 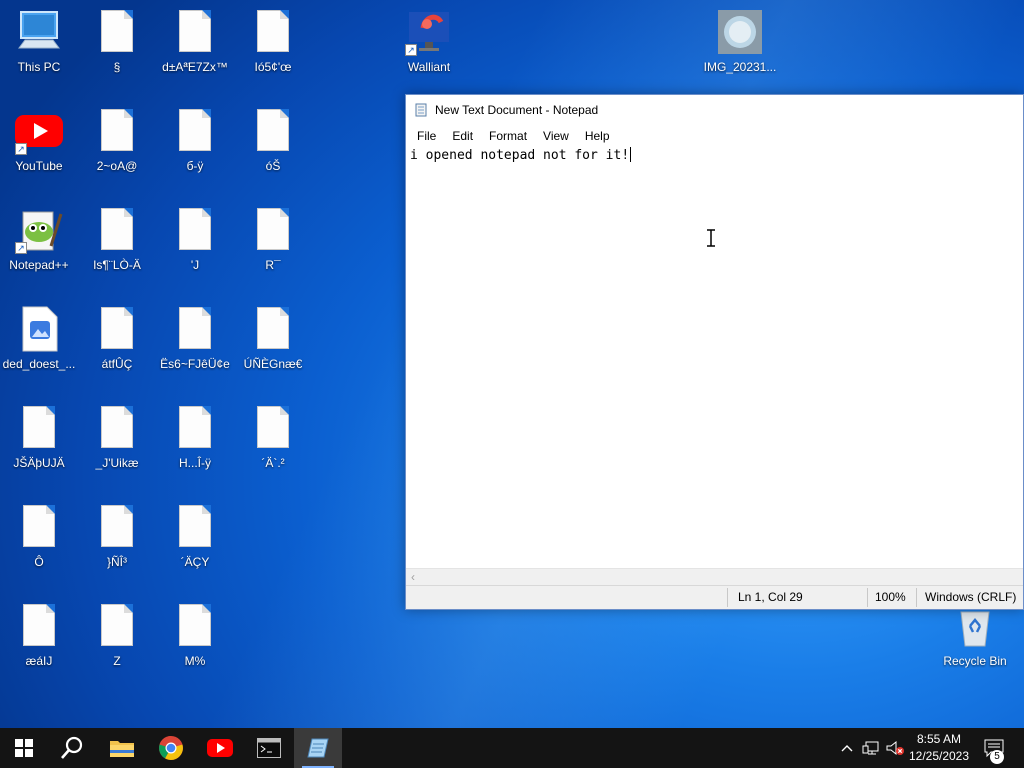 What do you see at coordinates (997, 757) in the screenshot?
I see `notification-count-badge: 5` at bounding box center [997, 757].